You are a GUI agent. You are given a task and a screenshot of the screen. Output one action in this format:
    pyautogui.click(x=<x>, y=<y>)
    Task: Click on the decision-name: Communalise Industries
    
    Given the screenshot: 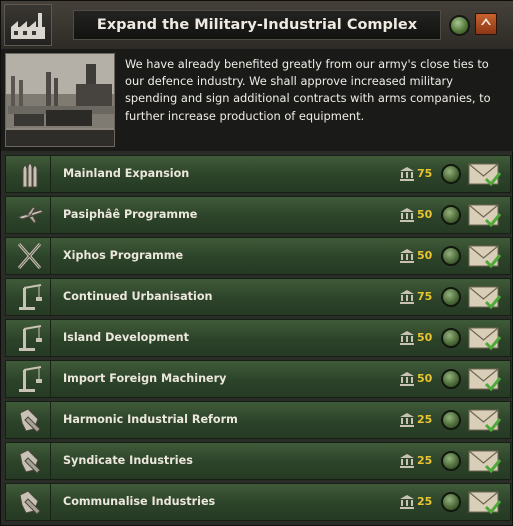 What is the action you would take?
    pyautogui.click(x=139, y=501)
    